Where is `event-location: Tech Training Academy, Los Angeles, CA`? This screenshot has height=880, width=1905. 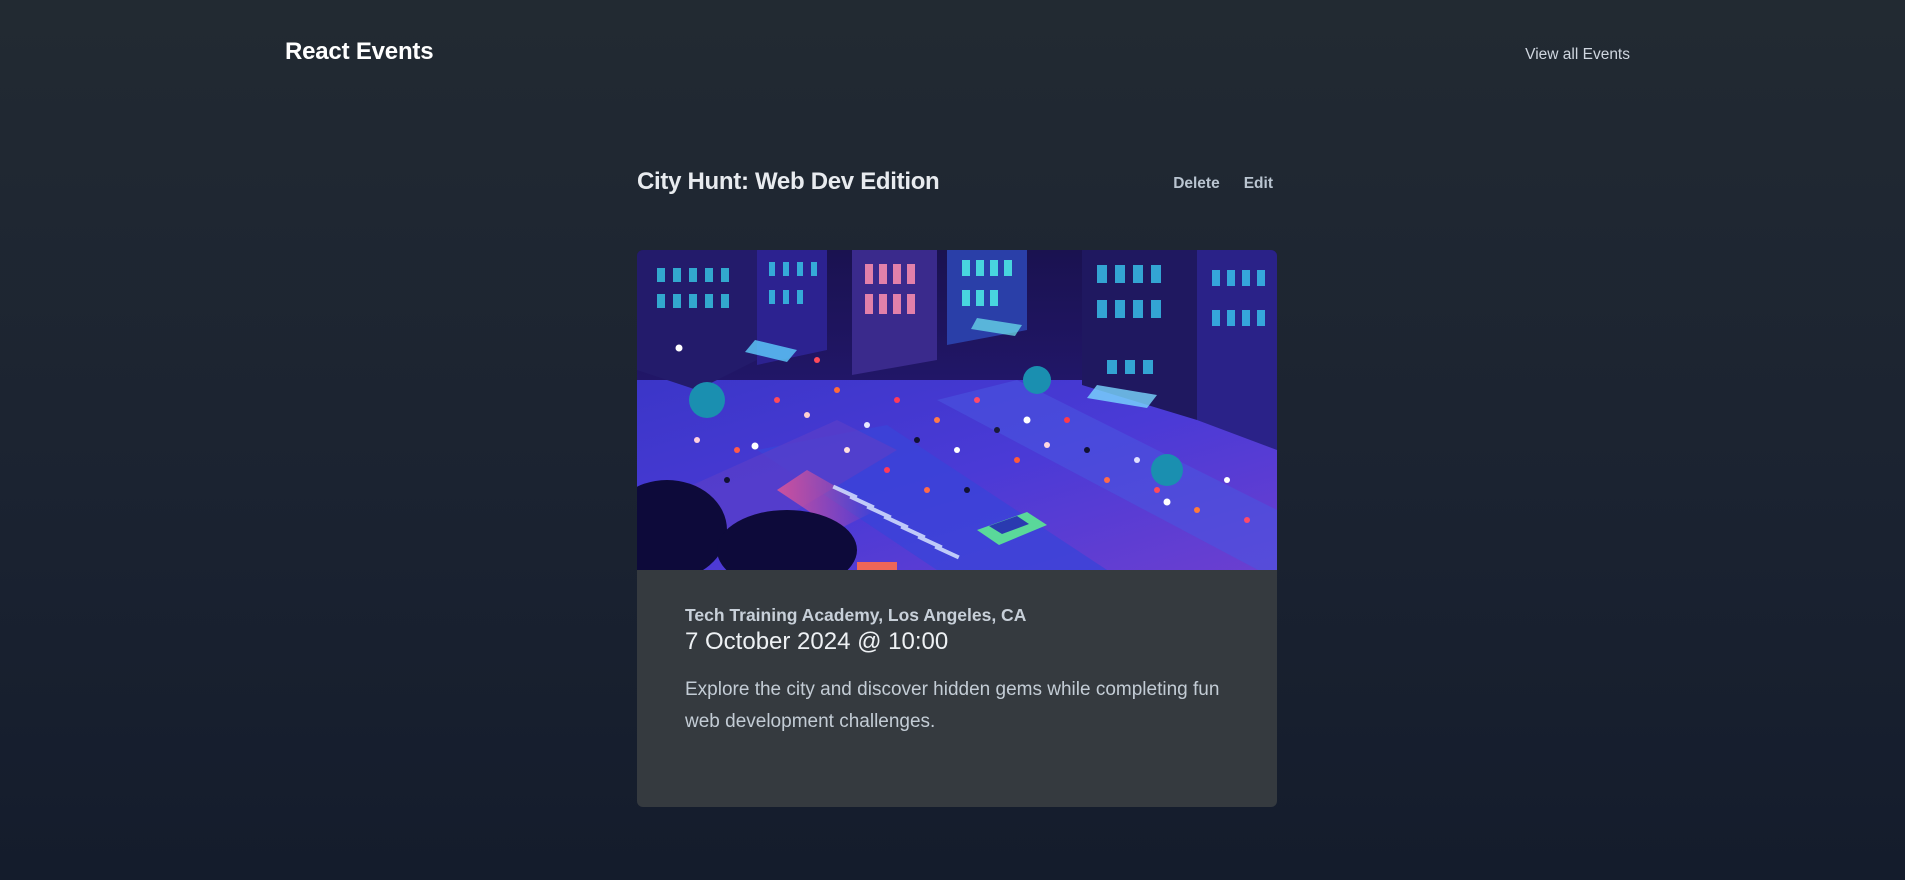
event-location: Tech Training Academy, Los Angeles, CA is located at coordinates (856, 615).